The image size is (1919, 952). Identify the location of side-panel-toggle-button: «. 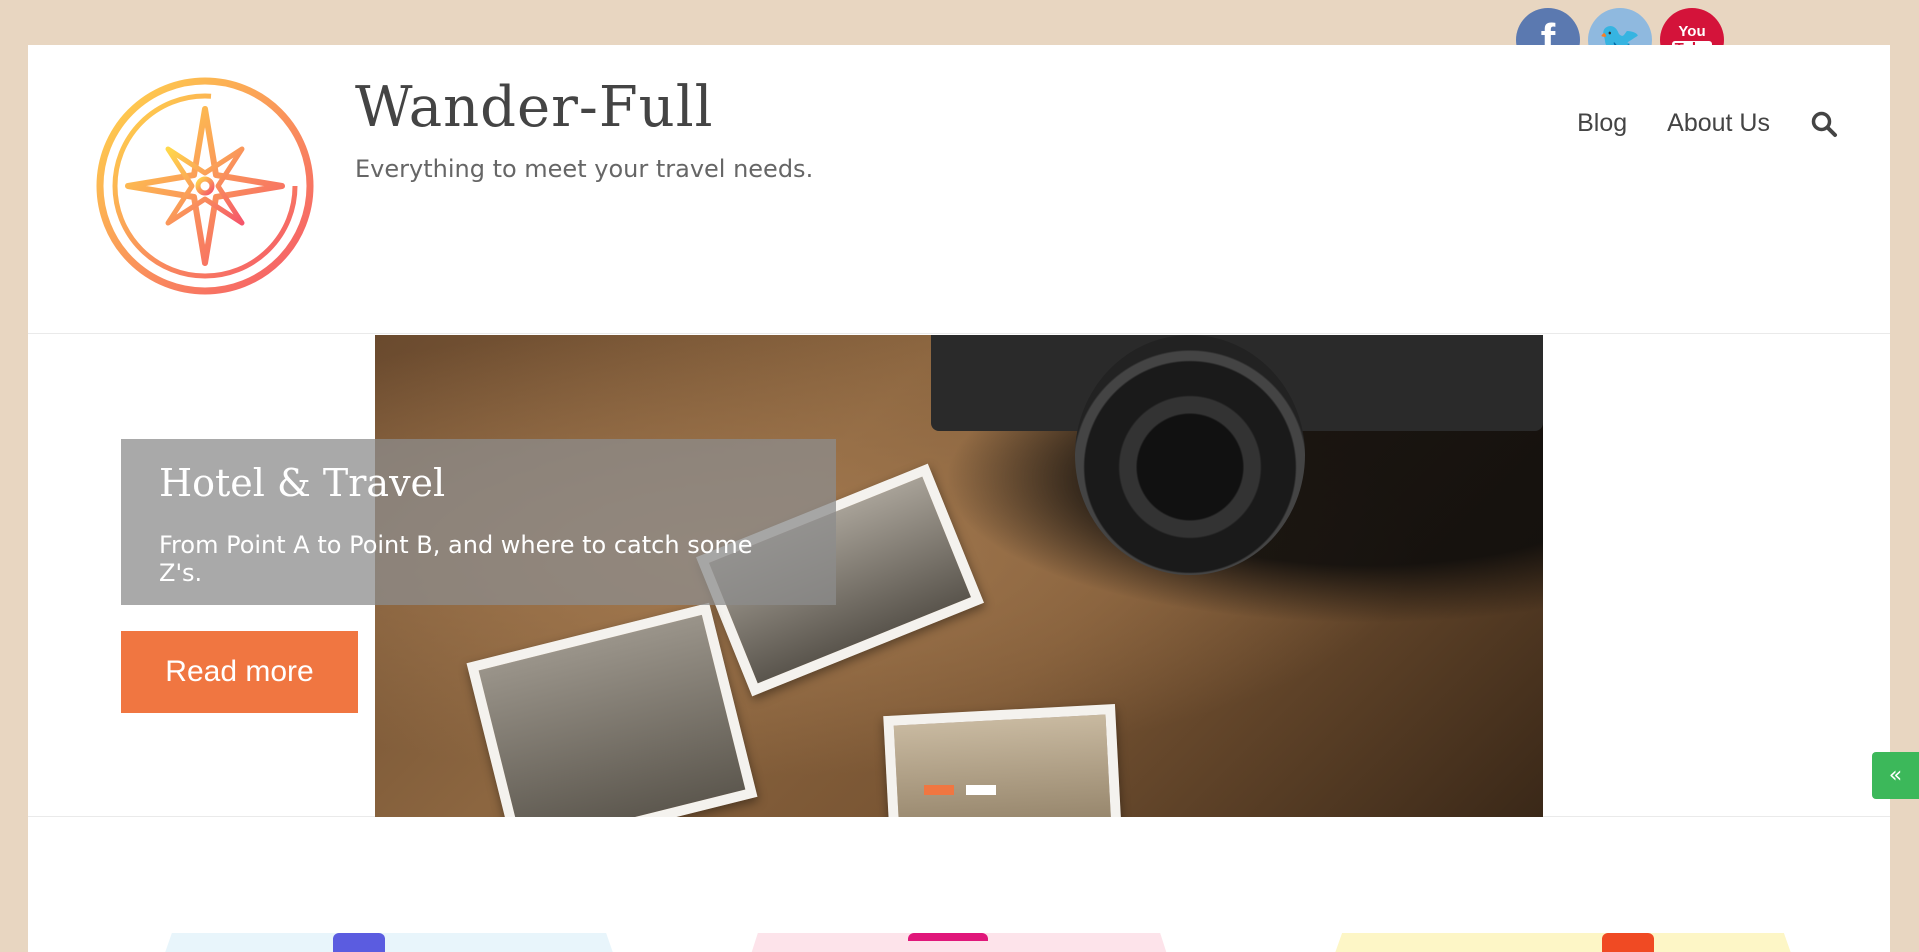
(1895, 775).